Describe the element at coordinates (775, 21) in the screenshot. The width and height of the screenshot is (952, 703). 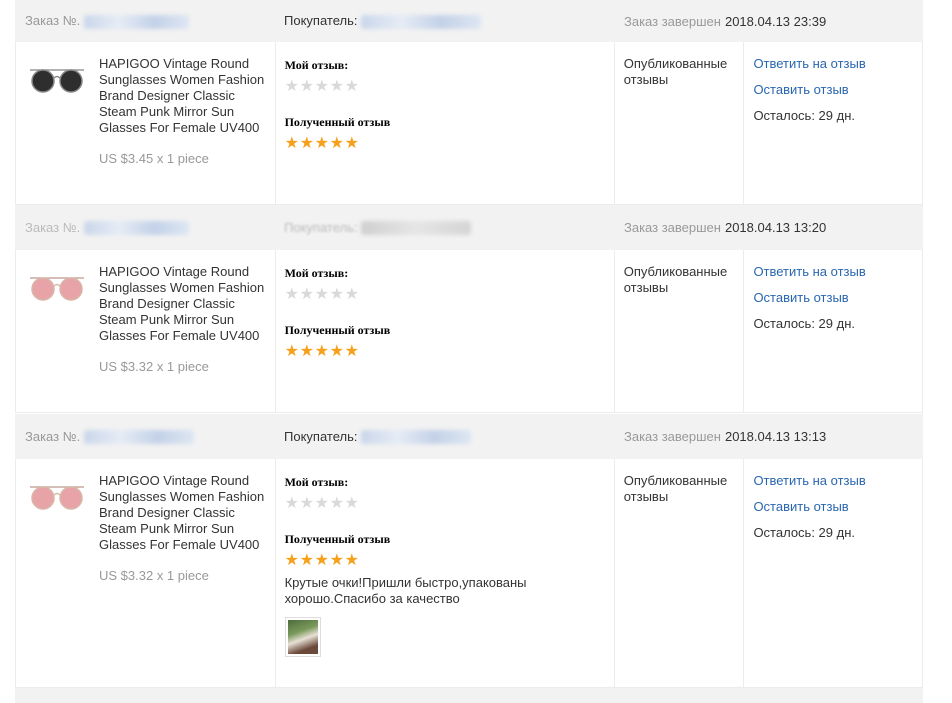
I see `order-completed-date: 2018.04.13 23:39` at that location.